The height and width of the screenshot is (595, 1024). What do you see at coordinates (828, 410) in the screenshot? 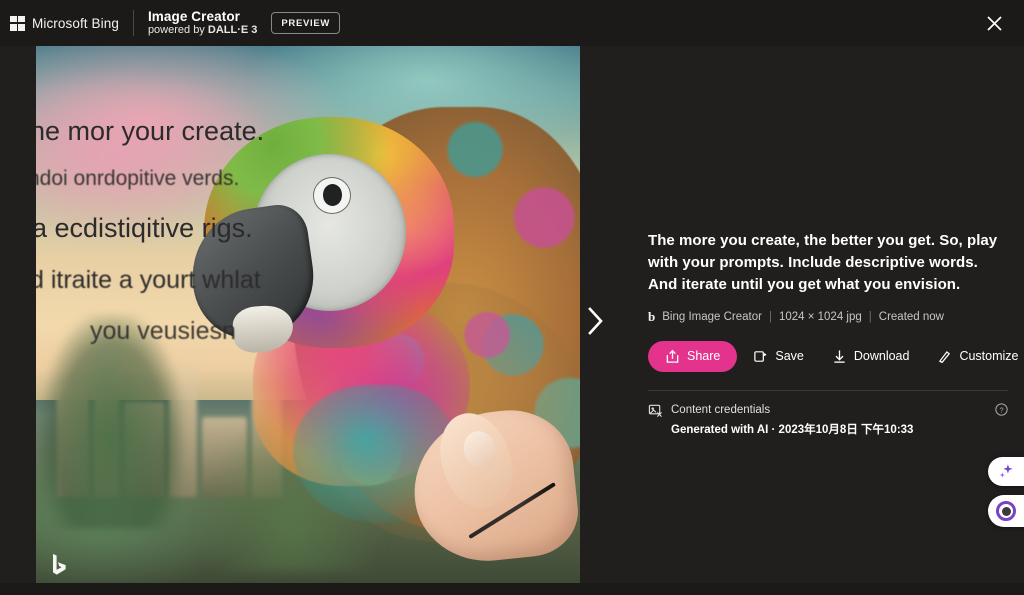
I see `credentials-header: Content credentials` at bounding box center [828, 410].